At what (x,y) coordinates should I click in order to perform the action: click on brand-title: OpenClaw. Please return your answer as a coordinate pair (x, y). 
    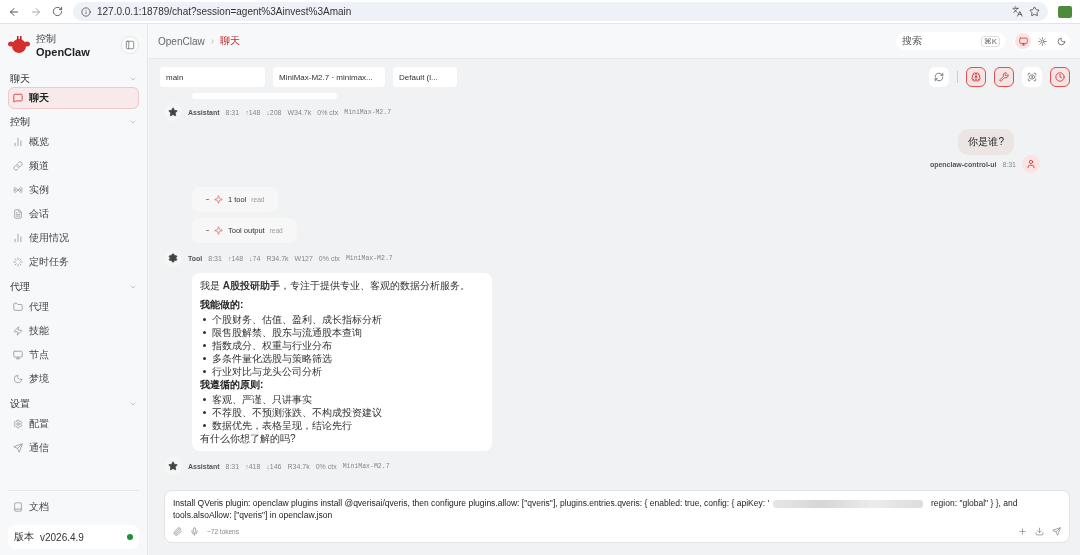
    Looking at the image, I should click on (63, 52).